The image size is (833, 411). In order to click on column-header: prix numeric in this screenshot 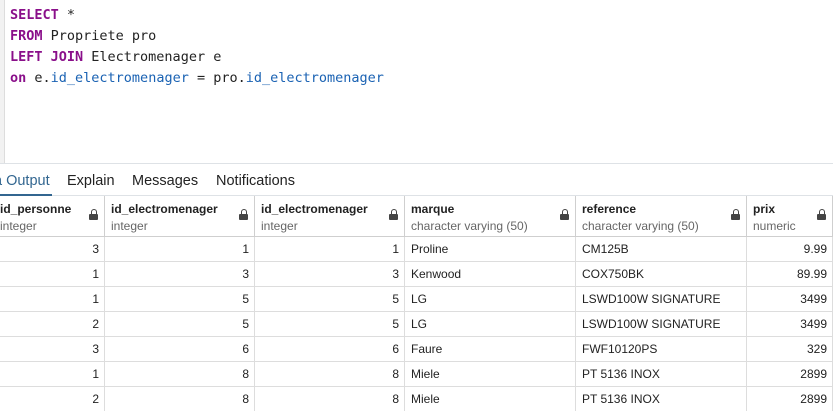, I will do `click(790, 216)`.